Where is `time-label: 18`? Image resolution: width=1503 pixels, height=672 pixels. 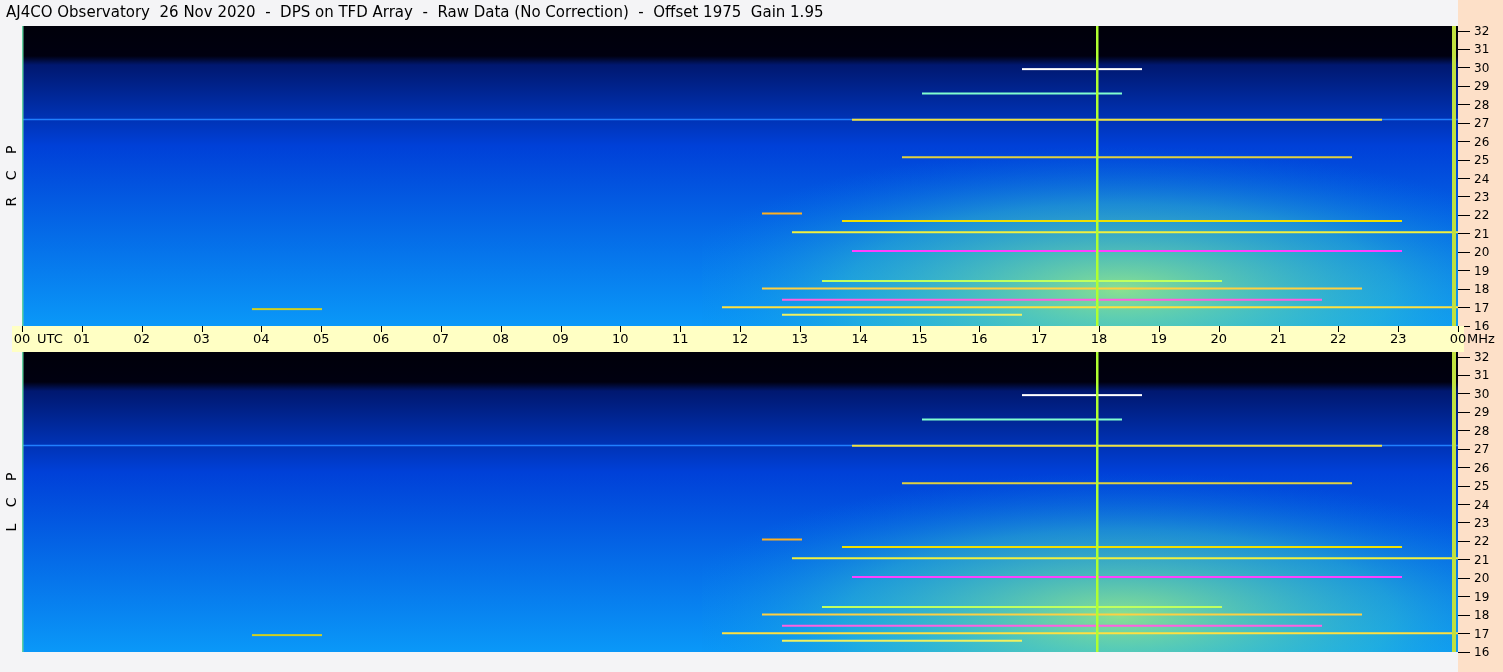
time-label: 18 is located at coordinates (1099, 339).